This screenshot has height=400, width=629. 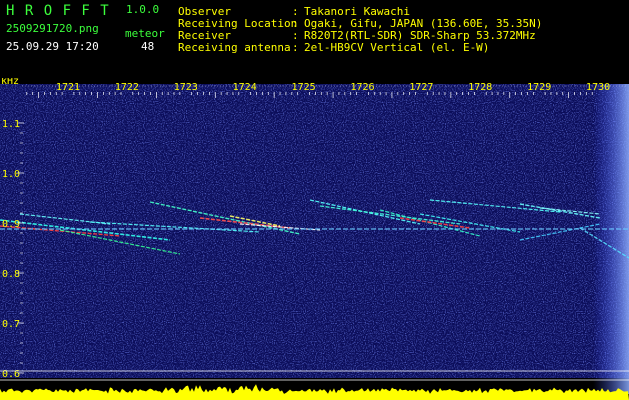 What do you see at coordinates (234, 47) in the screenshot?
I see `info-key-antenna: Receiving antenna` at bounding box center [234, 47].